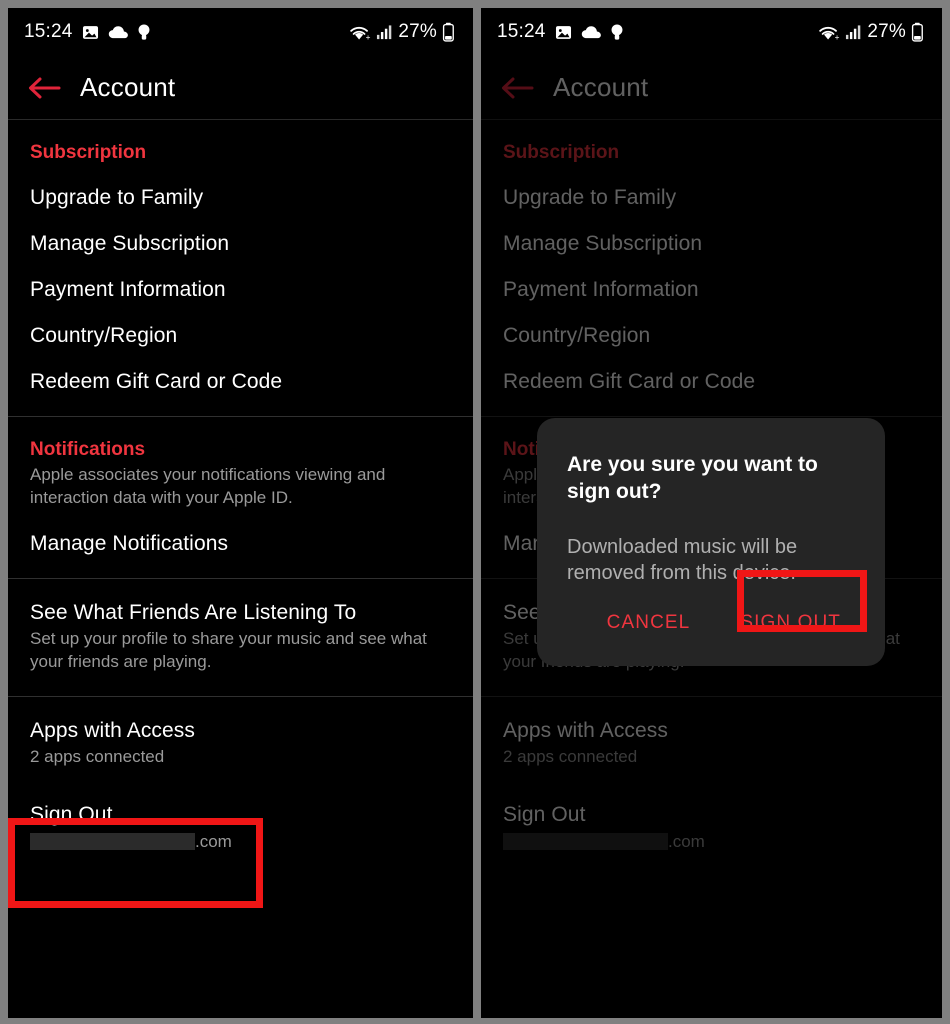 The height and width of the screenshot is (1024, 950). I want to click on list-item-country-region: Country/Region, so click(240, 325).